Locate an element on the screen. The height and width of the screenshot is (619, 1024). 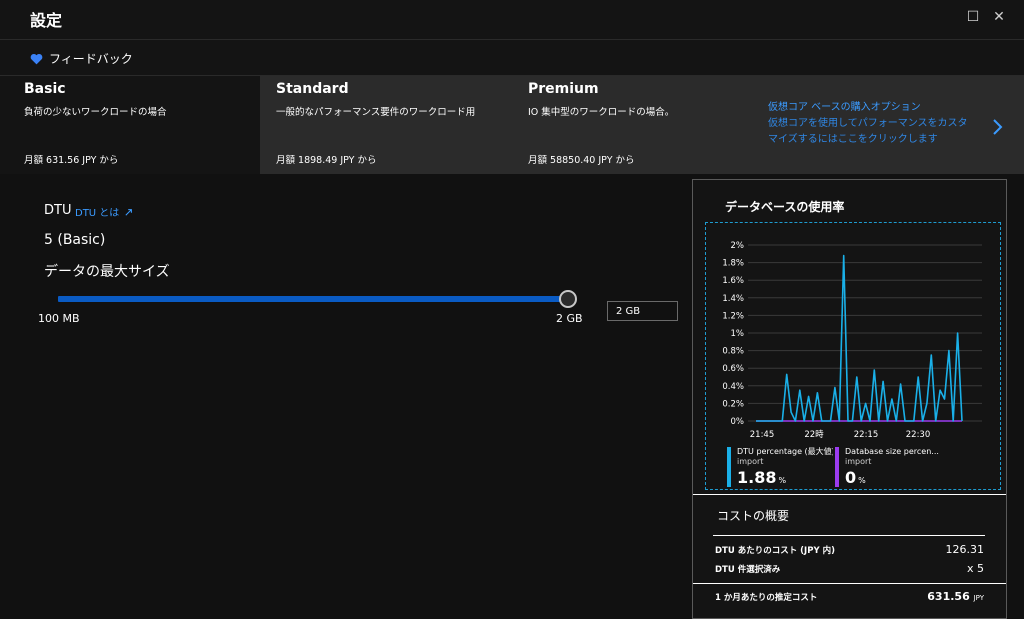
y-tick-label: 0.2% is located at coordinates (733, 404).